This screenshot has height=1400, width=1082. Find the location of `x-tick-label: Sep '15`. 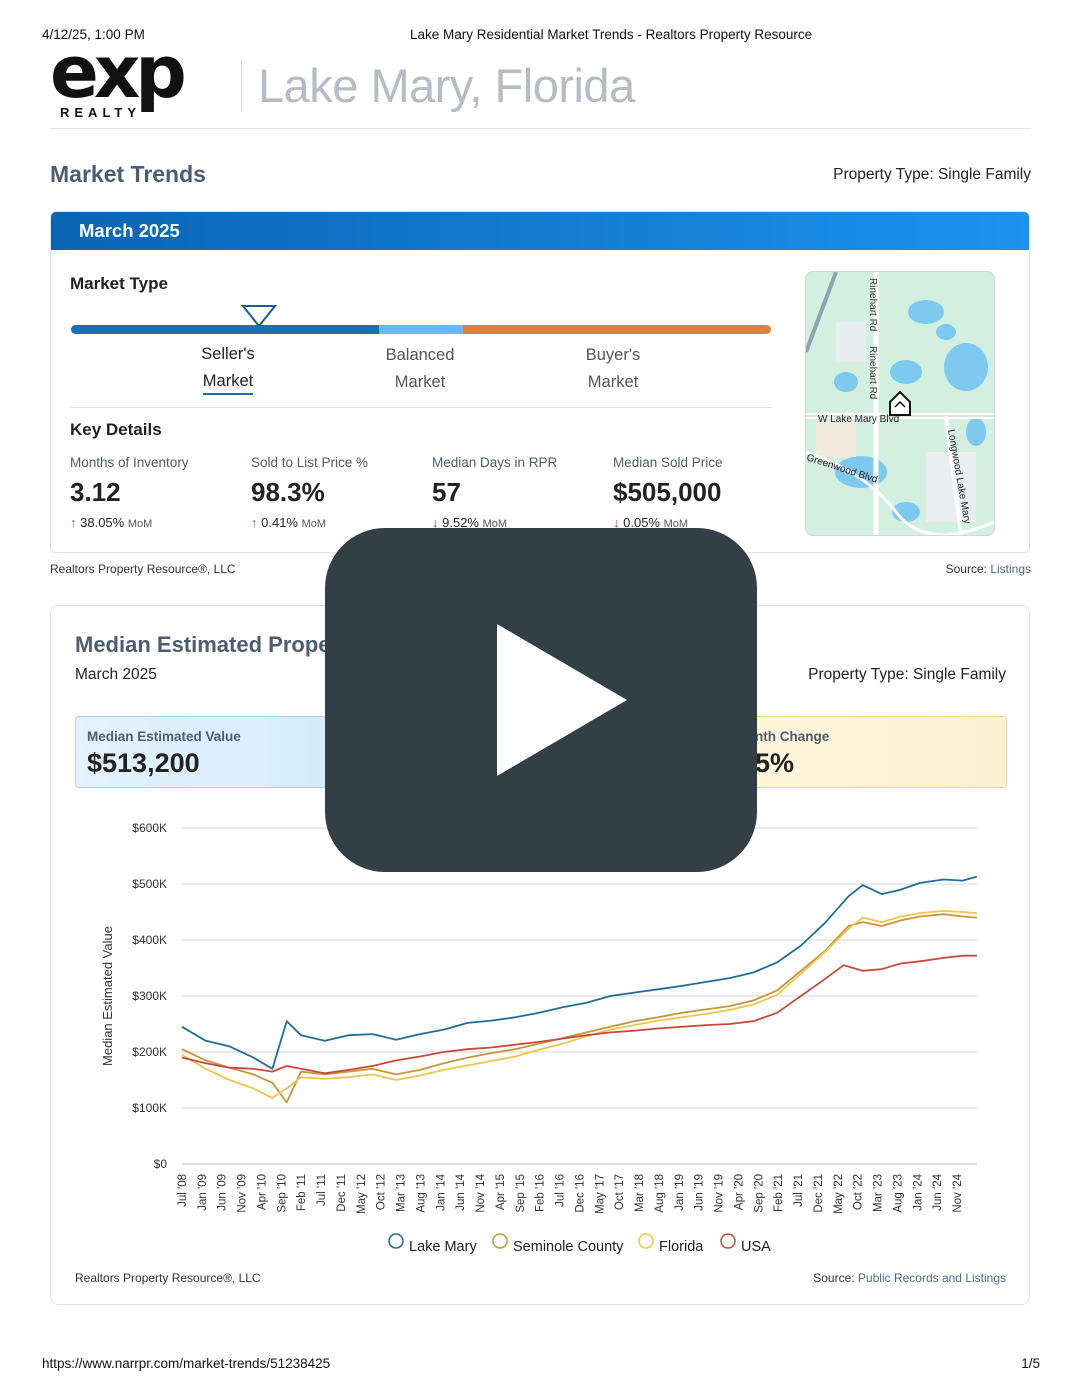

x-tick-label: Sep '15 is located at coordinates (521, 1193).